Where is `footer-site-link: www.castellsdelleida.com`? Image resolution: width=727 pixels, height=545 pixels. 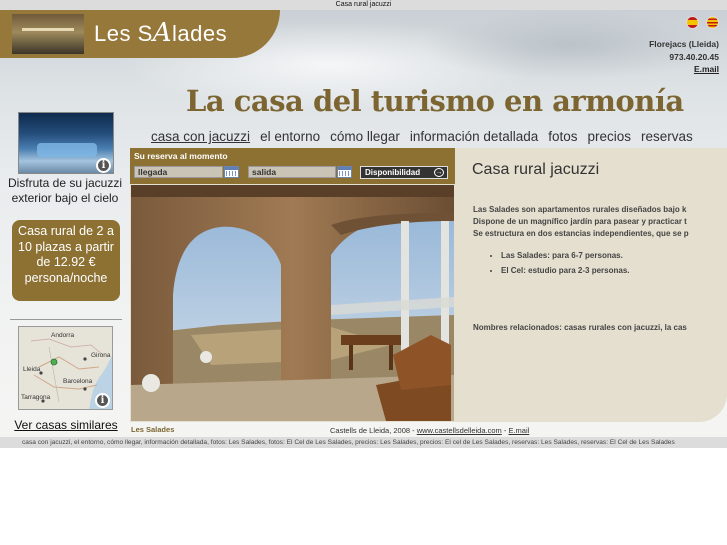 footer-site-link: www.castellsdelleida.com is located at coordinates (459, 430).